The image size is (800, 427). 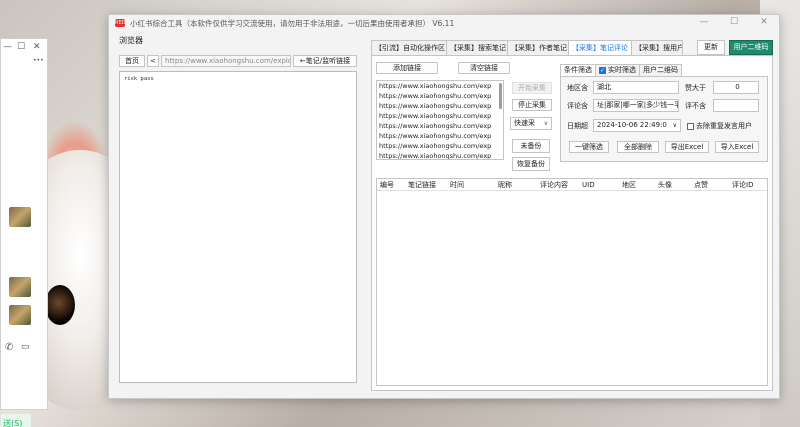 I want to click on tab-author-notes: 【采集】作者笔记, so click(x=538, y=47).